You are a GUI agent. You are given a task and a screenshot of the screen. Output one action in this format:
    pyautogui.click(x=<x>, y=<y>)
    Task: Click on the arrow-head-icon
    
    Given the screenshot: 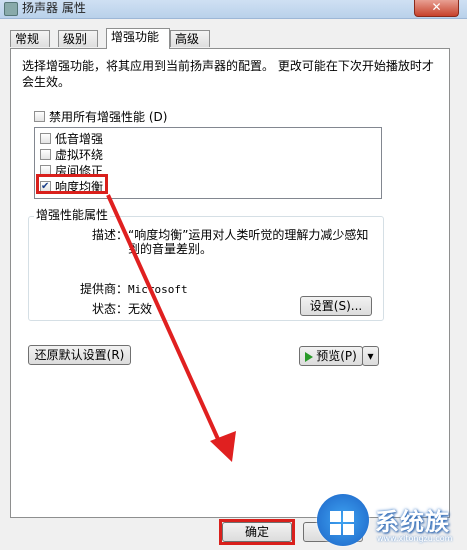 What is the action you would take?
    pyautogui.click(x=223, y=446)
    